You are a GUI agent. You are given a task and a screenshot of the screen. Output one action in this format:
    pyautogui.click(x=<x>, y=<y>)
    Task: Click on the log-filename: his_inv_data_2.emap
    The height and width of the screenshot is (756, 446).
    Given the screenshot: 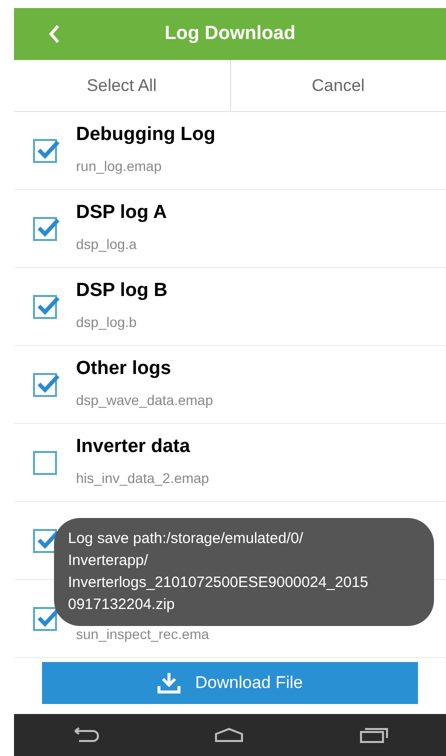 What is the action you would take?
    pyautogui.click(x=143, y=478)
    